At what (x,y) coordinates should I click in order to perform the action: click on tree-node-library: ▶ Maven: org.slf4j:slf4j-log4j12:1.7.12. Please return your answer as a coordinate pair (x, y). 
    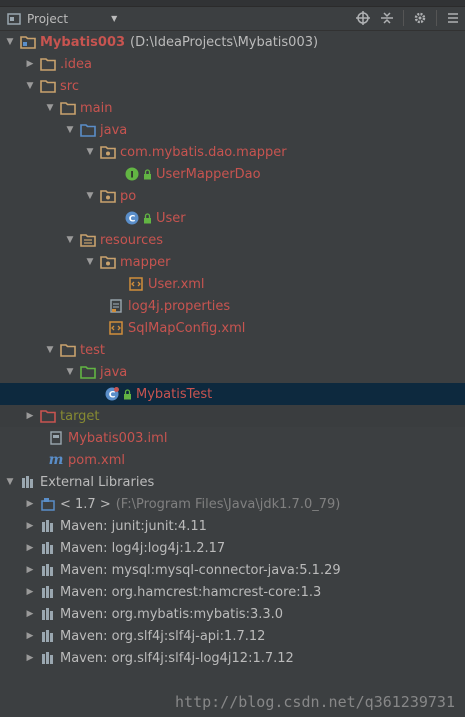
    Looking at the image, I should click on (232, 658).